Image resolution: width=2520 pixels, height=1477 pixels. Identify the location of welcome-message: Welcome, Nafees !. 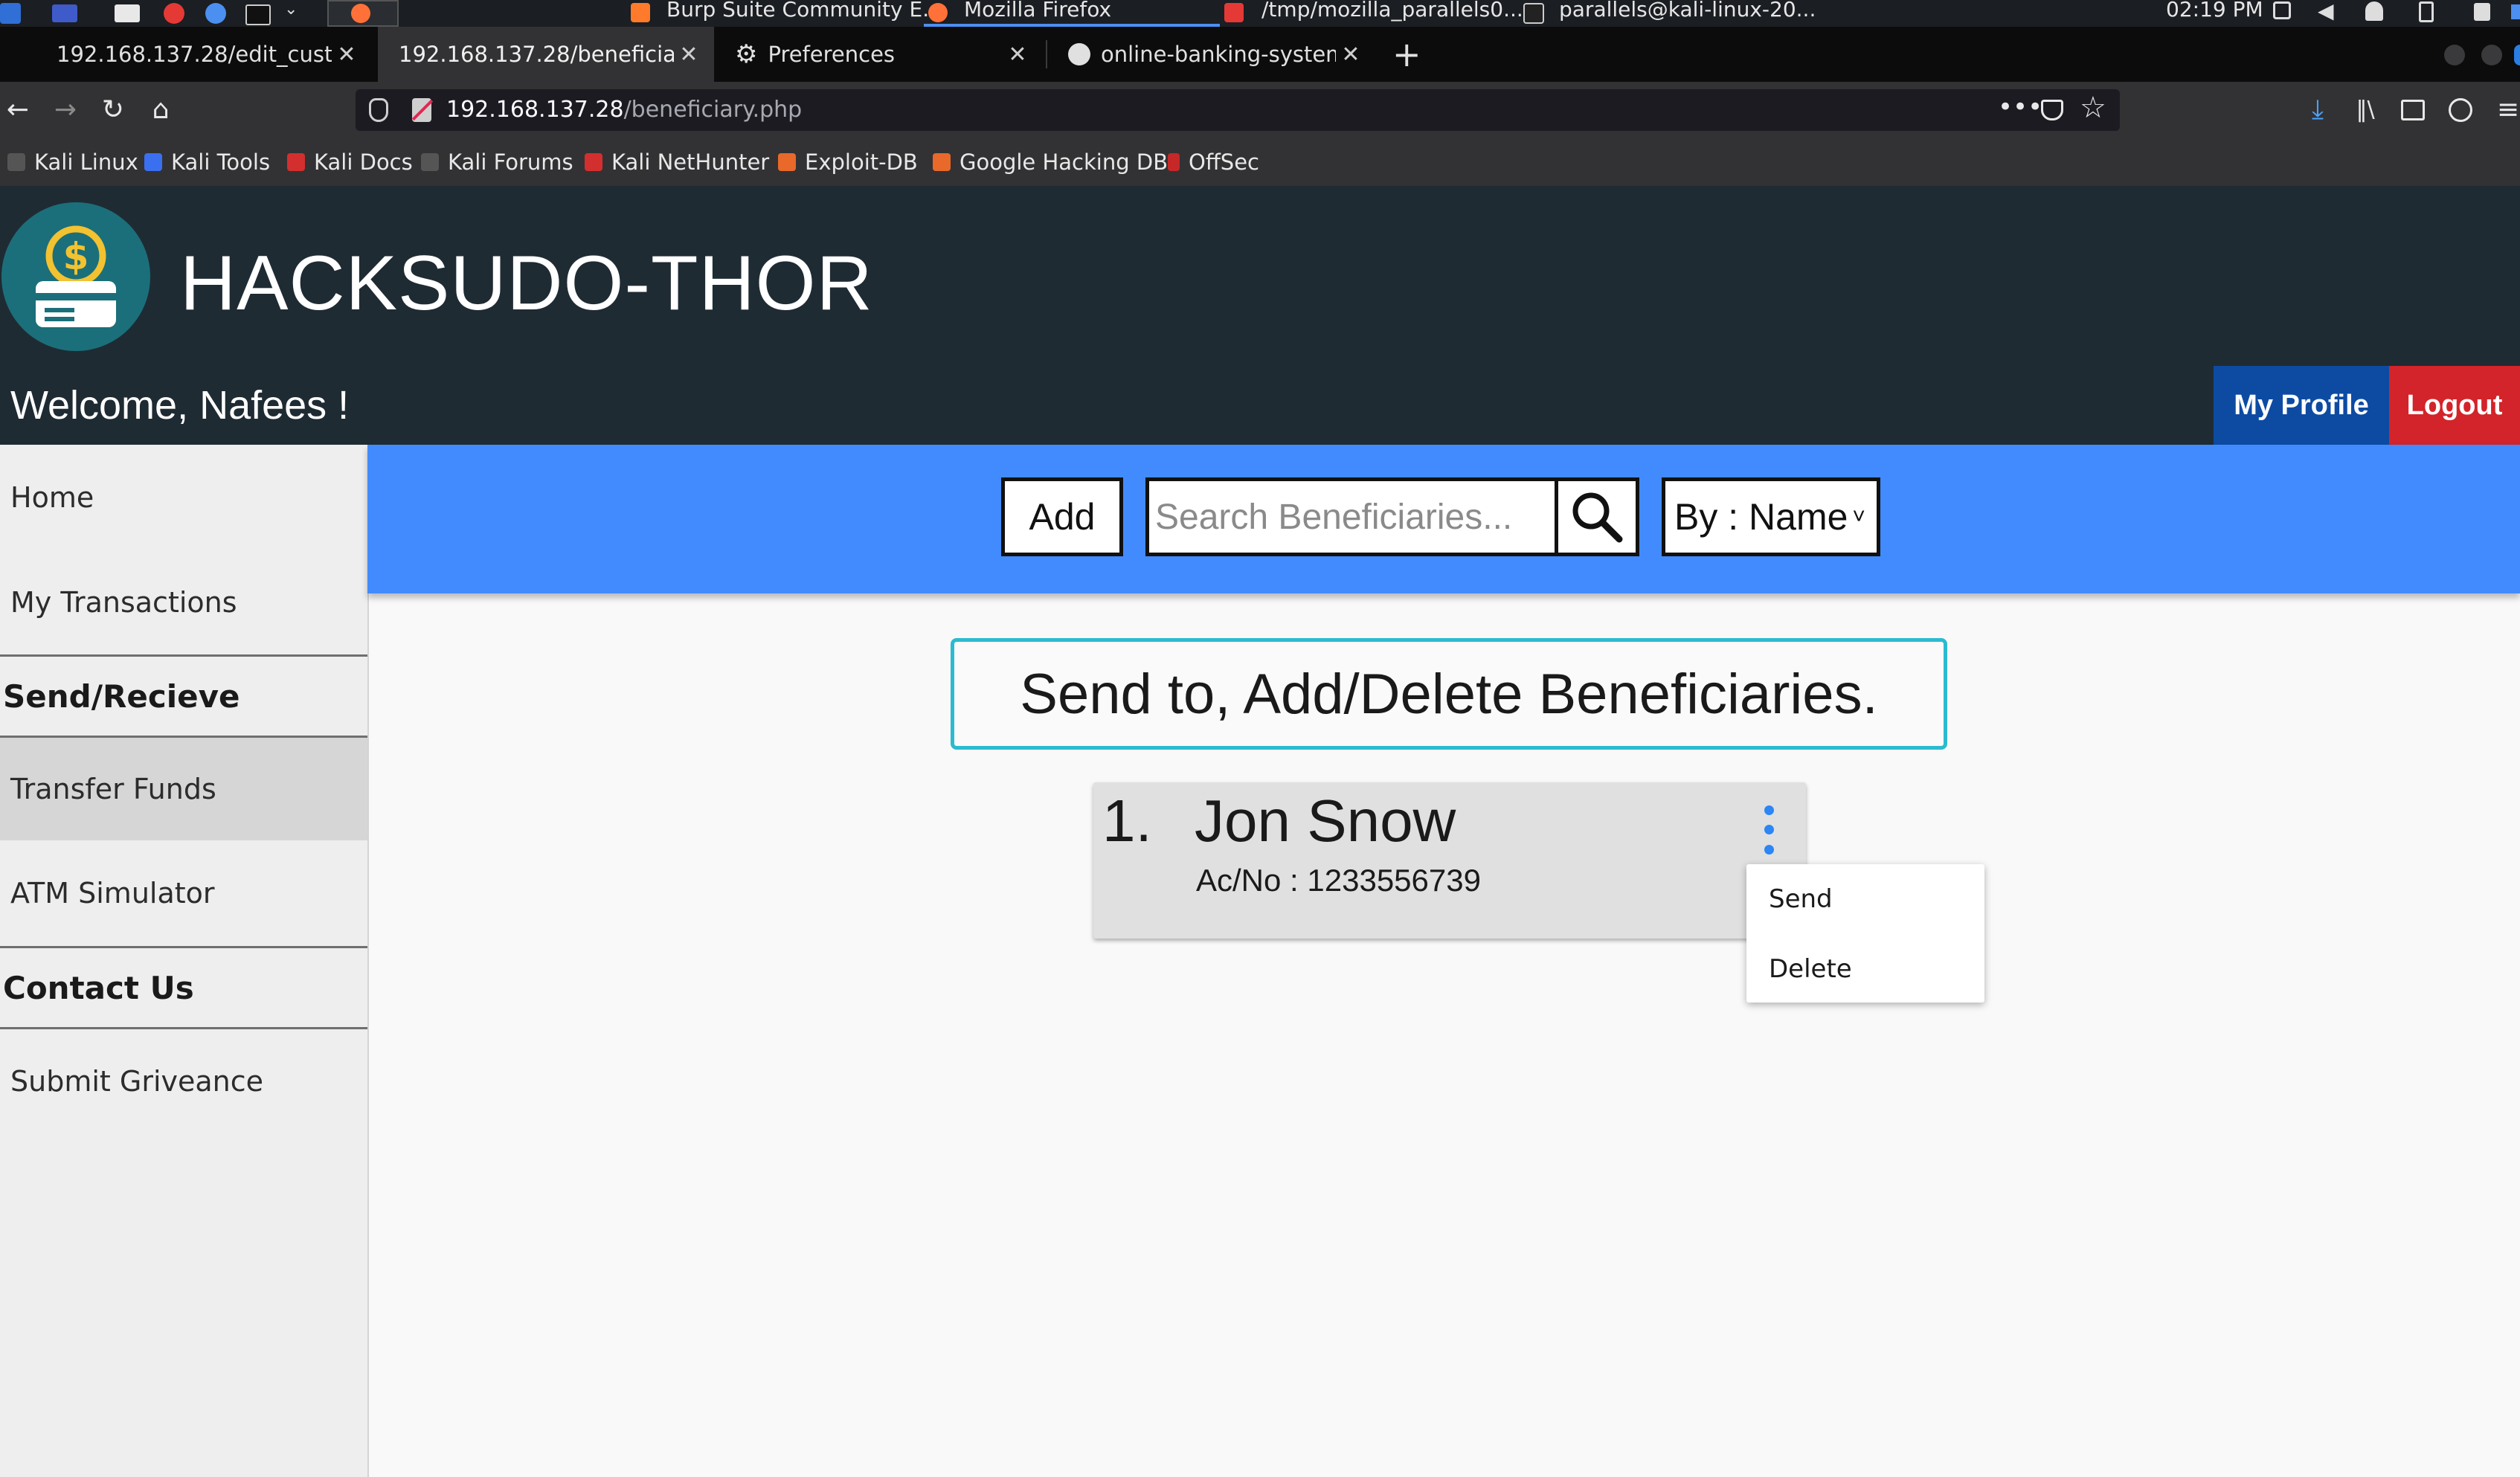
(180, 406).